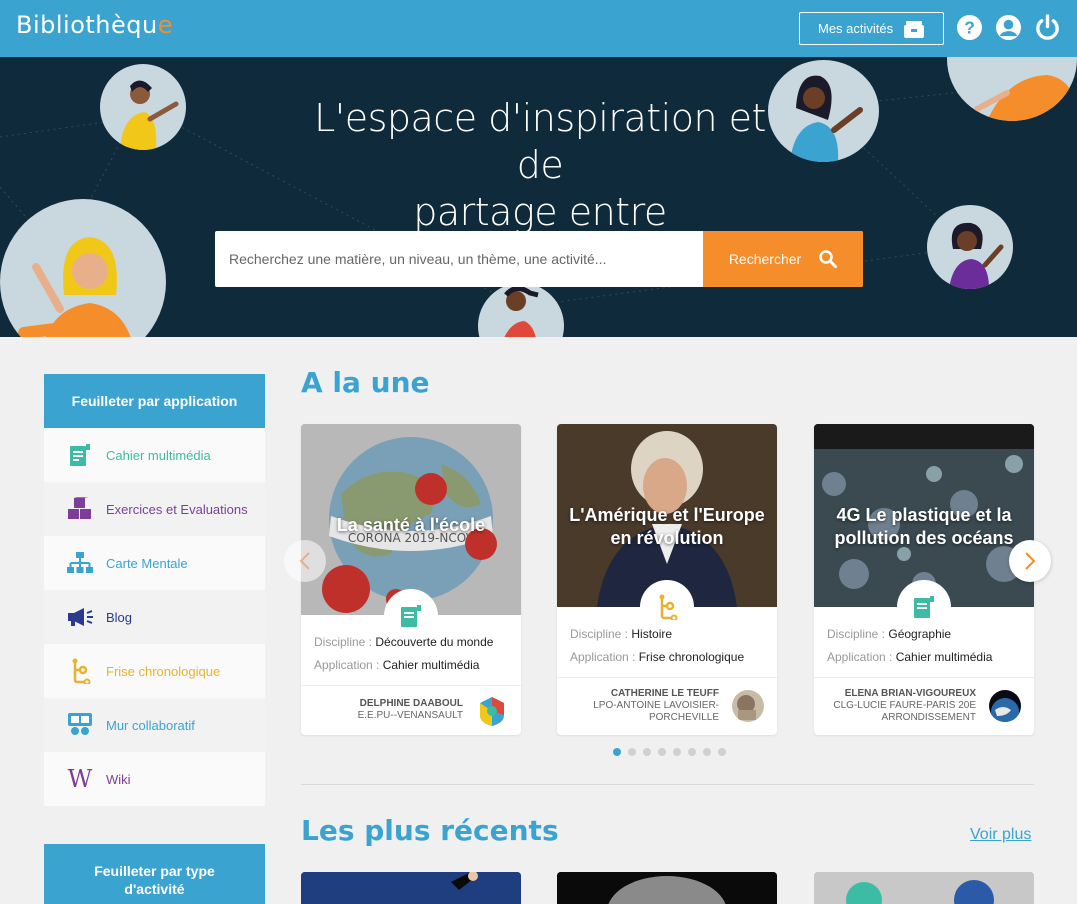  Describe the element at coordinates (410, 715) in the screenshot. I see `author-school: E.E.PU--VENANSAULT` at that location.